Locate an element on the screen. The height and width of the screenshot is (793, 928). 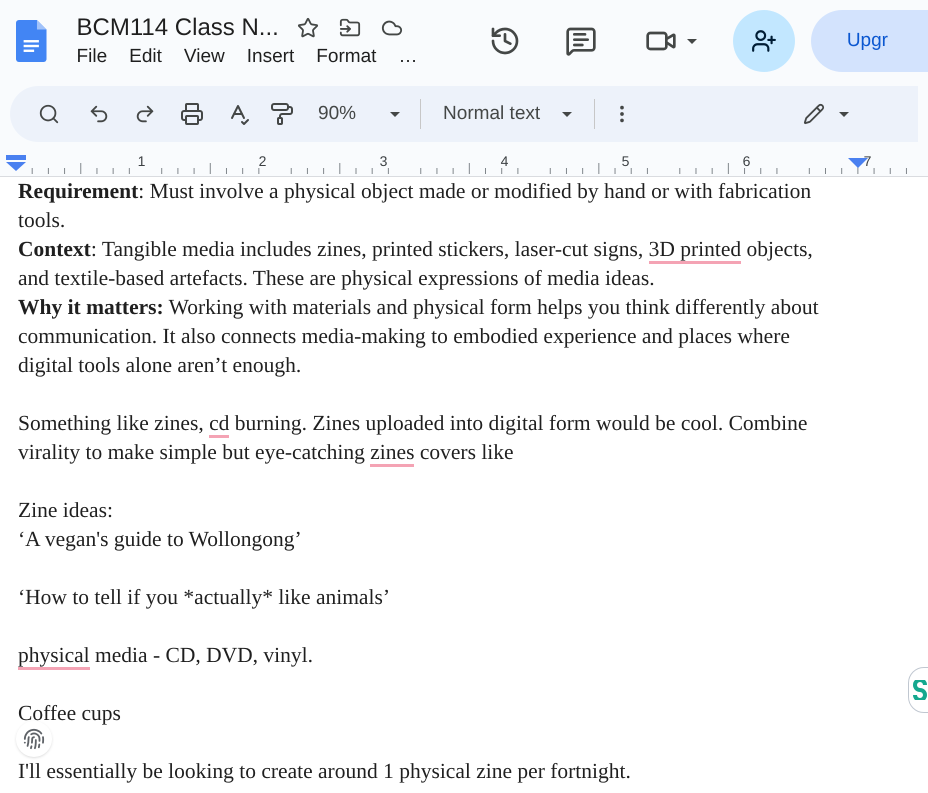
paragraph-style-dropdown: Normal text is located at coordinates (507, 114).